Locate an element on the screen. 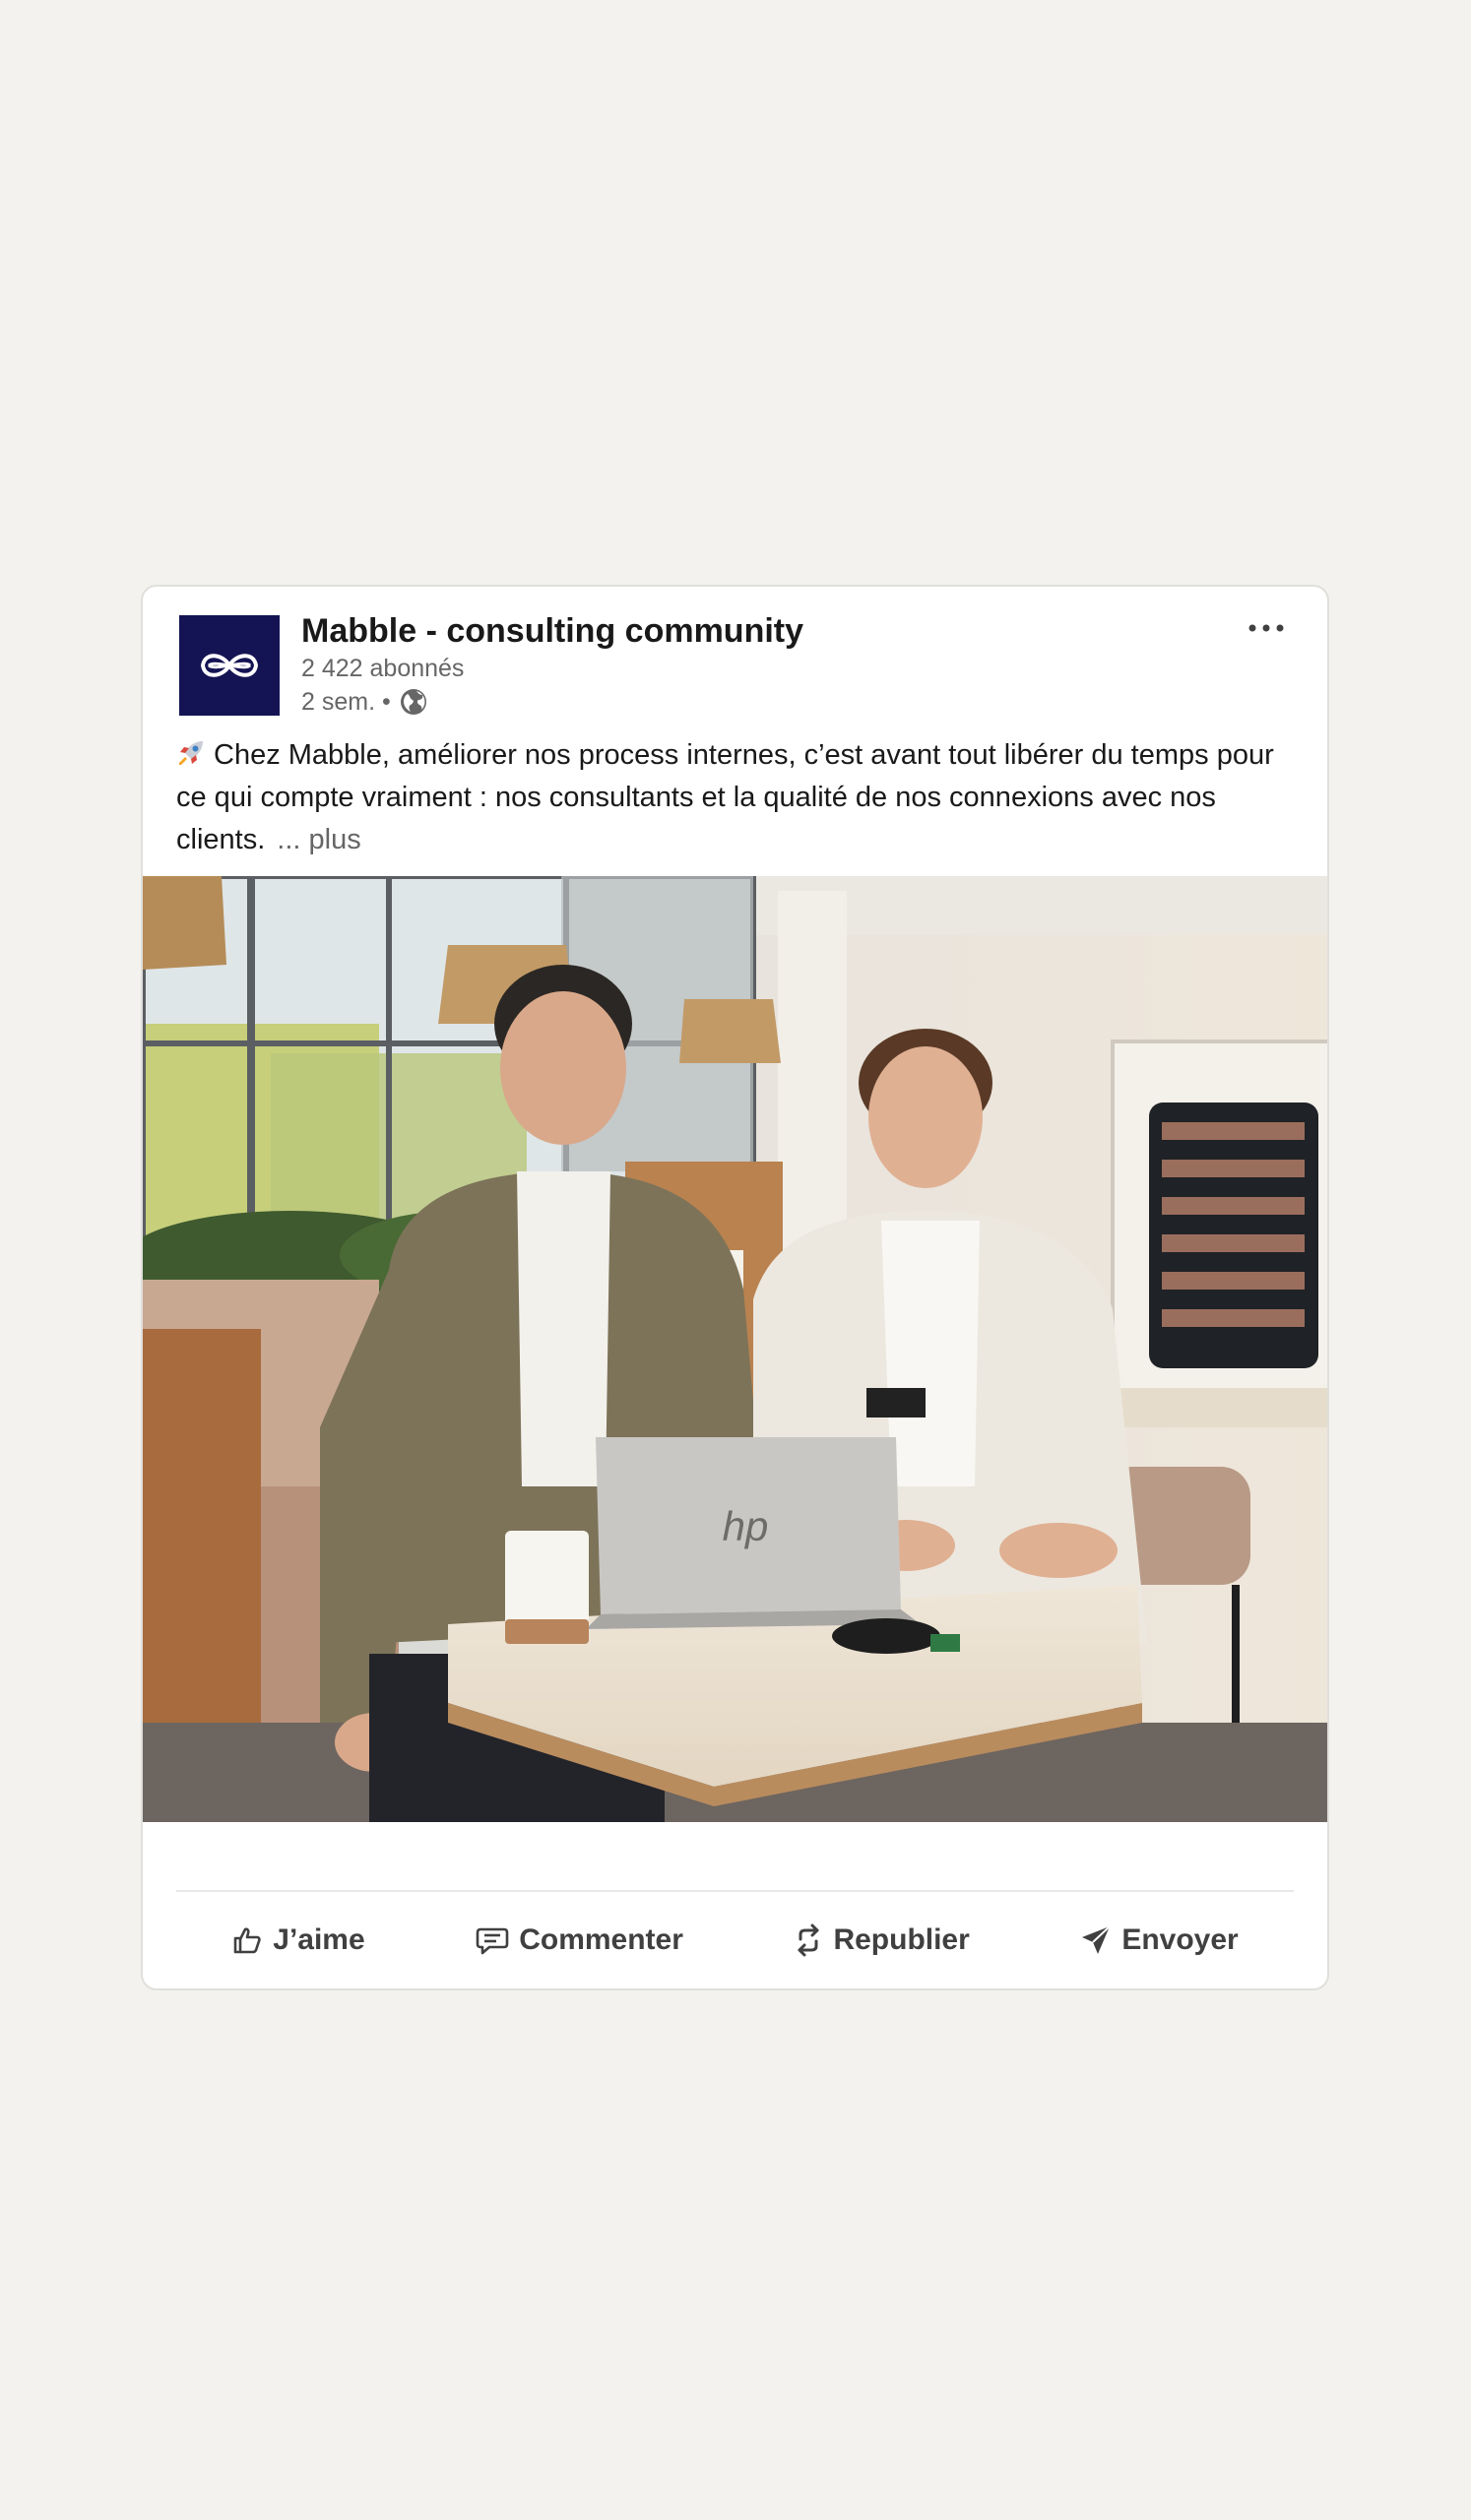 Image resolution: width=1471 pixels, height=2520 pixels. like-button: J’aime is located at coordinates (298, 1940).